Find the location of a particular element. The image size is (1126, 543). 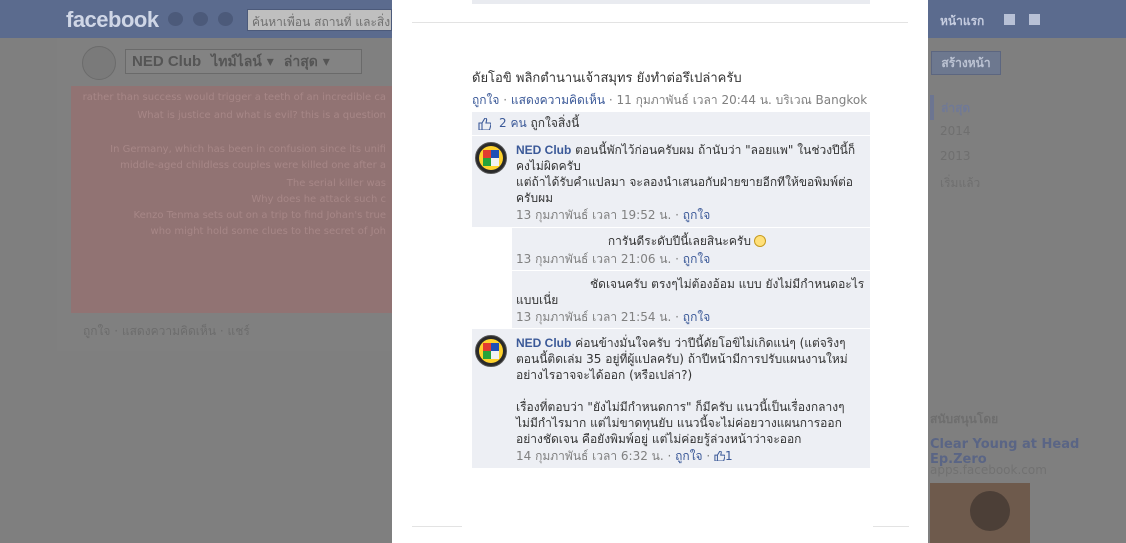

recent-dropdown: ล่าสุด ▾ is located at coordinates (307, 62).